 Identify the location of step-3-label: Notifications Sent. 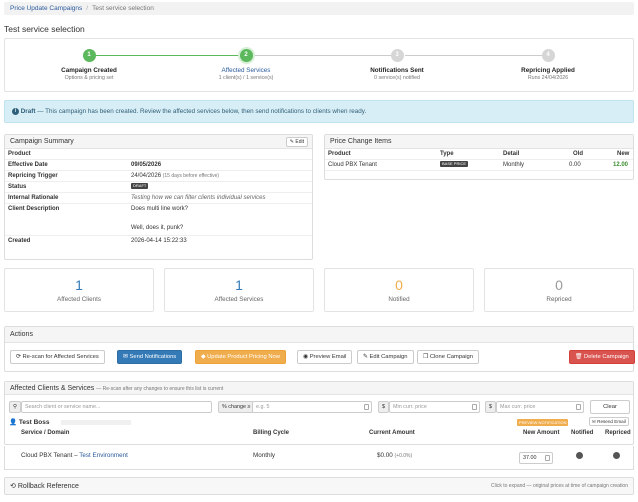
(397, 70).